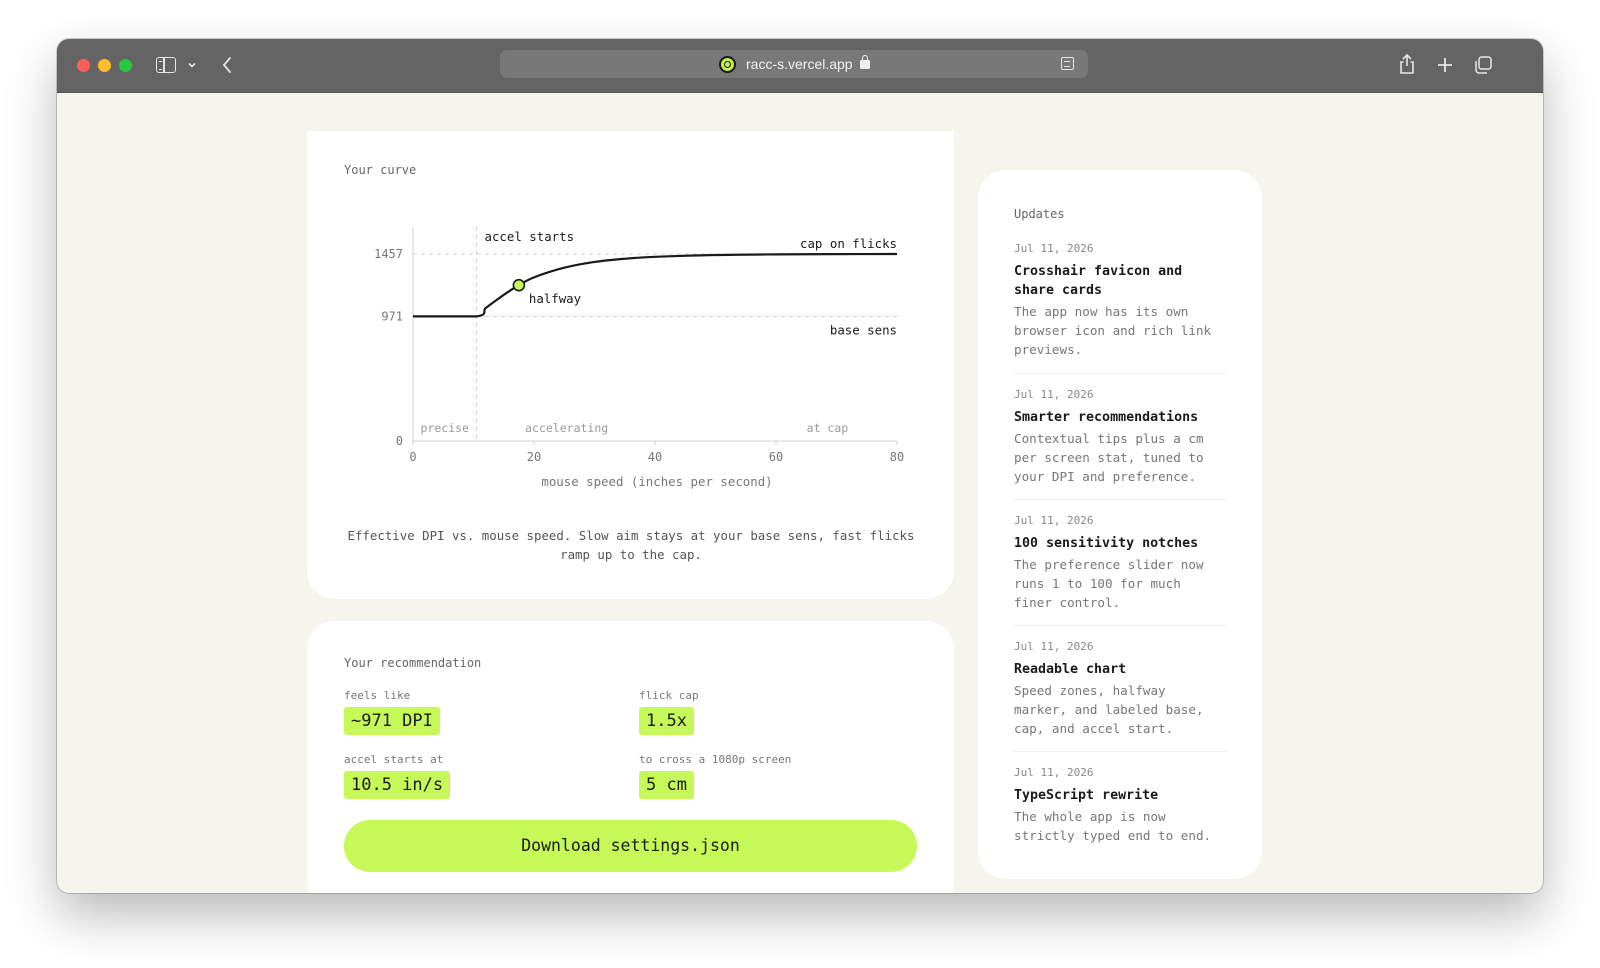 The image size is (1600, 968). Describe the element at coordinates (656, 481) in the screenshot. I see `x-axis-label: mouse speed (inches per second)` at that location.